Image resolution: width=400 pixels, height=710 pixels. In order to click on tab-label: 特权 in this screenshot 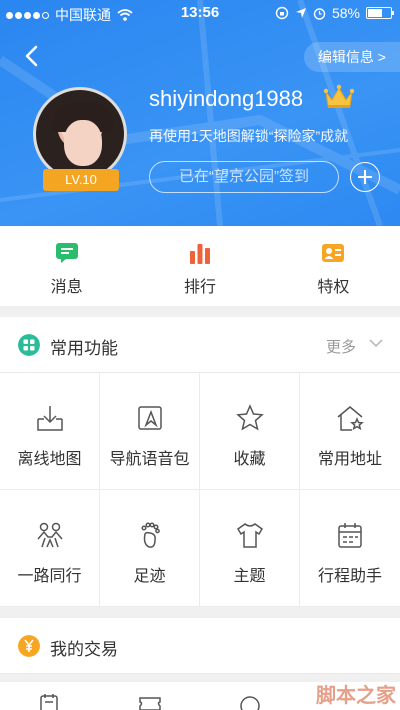, I will do `click(333, 287)`.